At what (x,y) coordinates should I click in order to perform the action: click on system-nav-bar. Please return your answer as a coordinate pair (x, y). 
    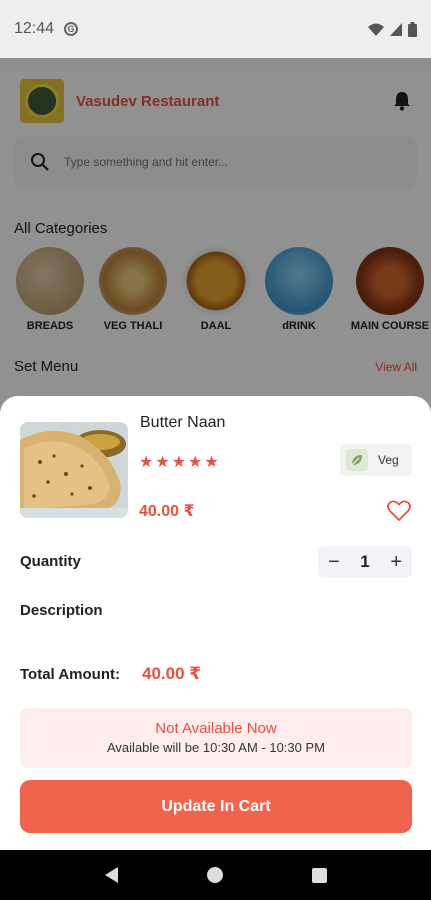
    Looking at the image, I should click on (215, 875).